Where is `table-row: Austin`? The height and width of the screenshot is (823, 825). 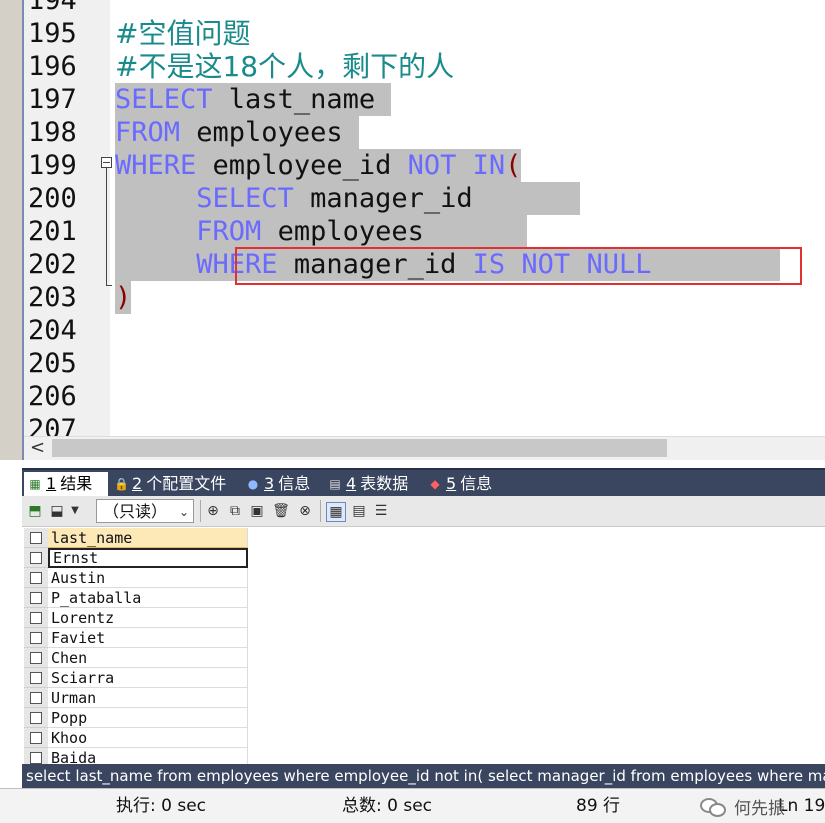
table-row: Austin is located at coordinates (136, 578).